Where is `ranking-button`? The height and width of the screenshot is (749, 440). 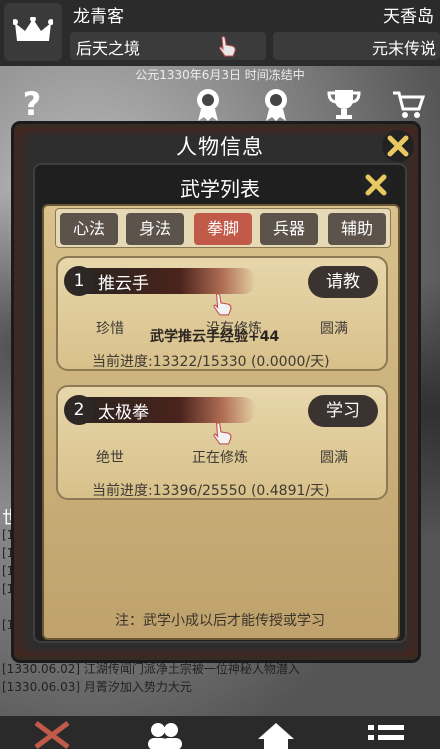 ranking-button is located at coordinates (344, 104).